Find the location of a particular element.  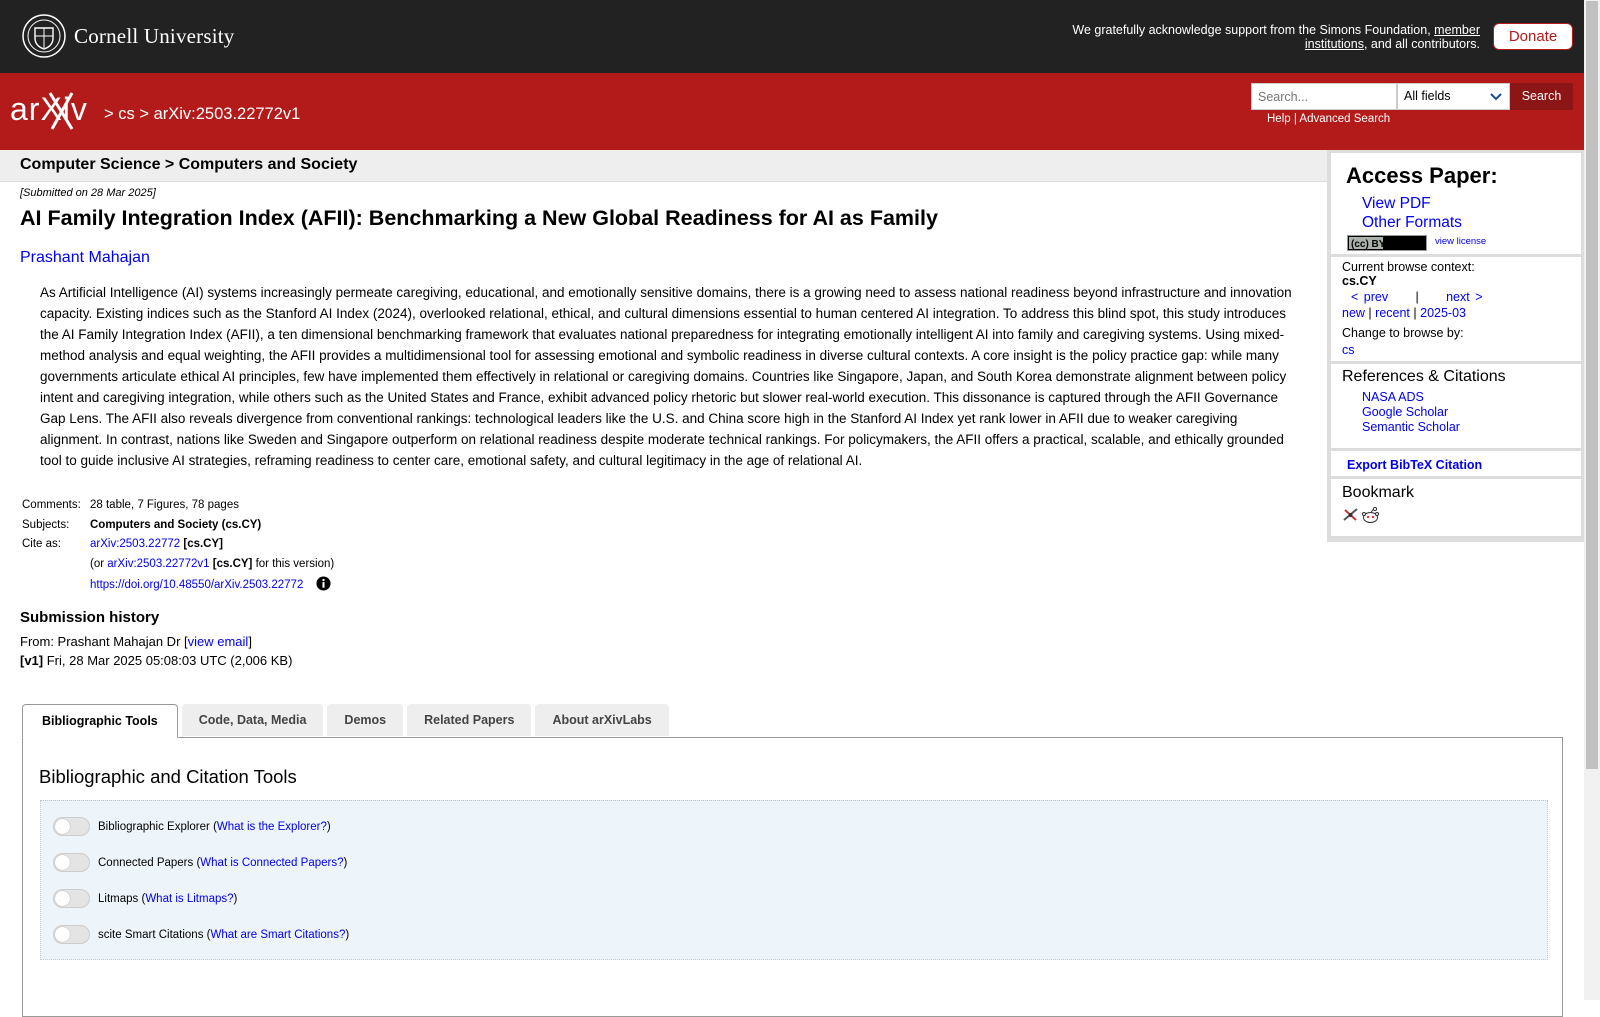

chevron-down-icon is located at coordinates (1496, 97).